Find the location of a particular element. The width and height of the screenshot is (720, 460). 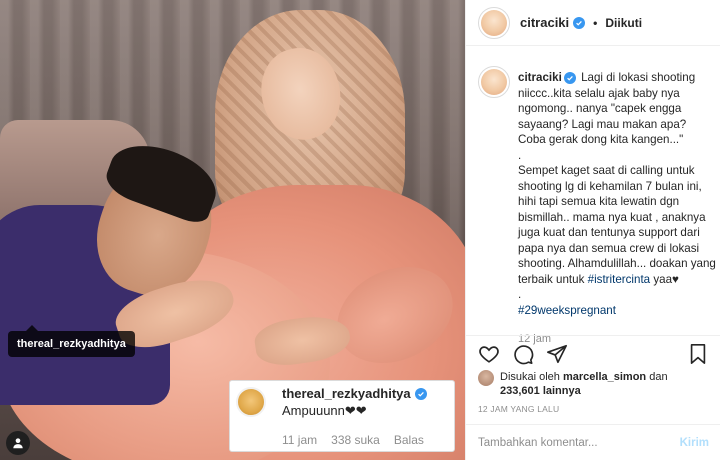

share-icon is located at coordinates (557, 354).